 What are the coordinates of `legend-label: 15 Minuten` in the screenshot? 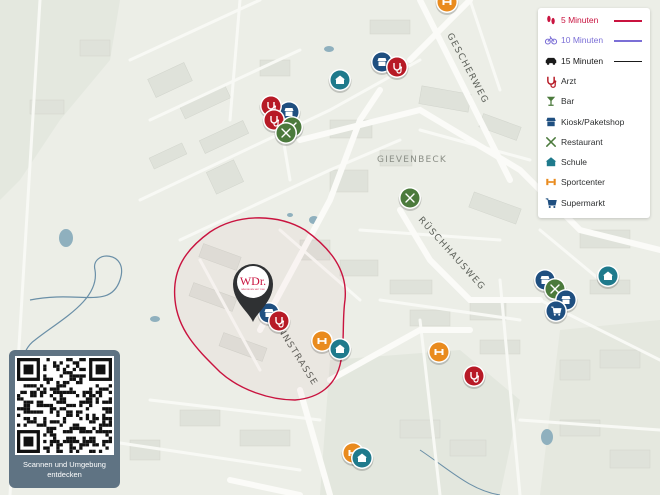 It's located at (582, 60).